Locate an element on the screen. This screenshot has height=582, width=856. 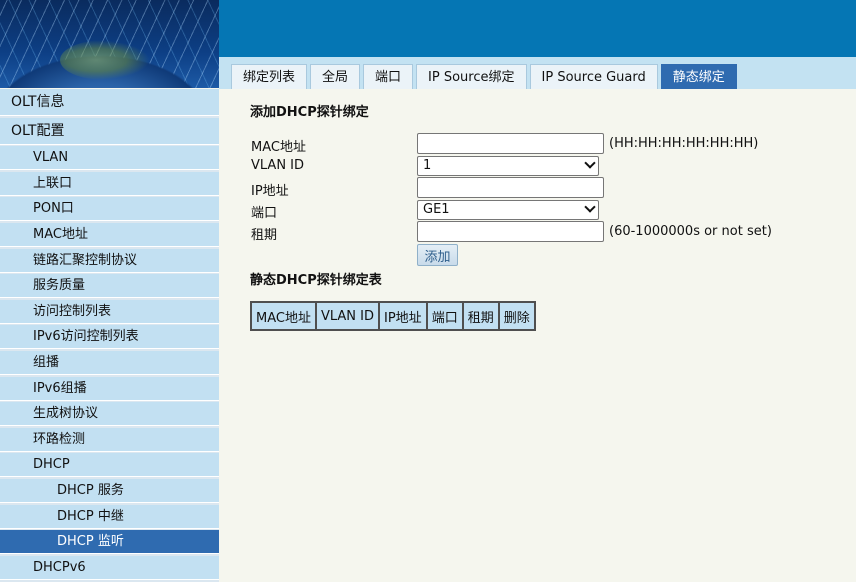
sidebar-item-olt-info: OLT信息 is located at coordinates (109, 102).